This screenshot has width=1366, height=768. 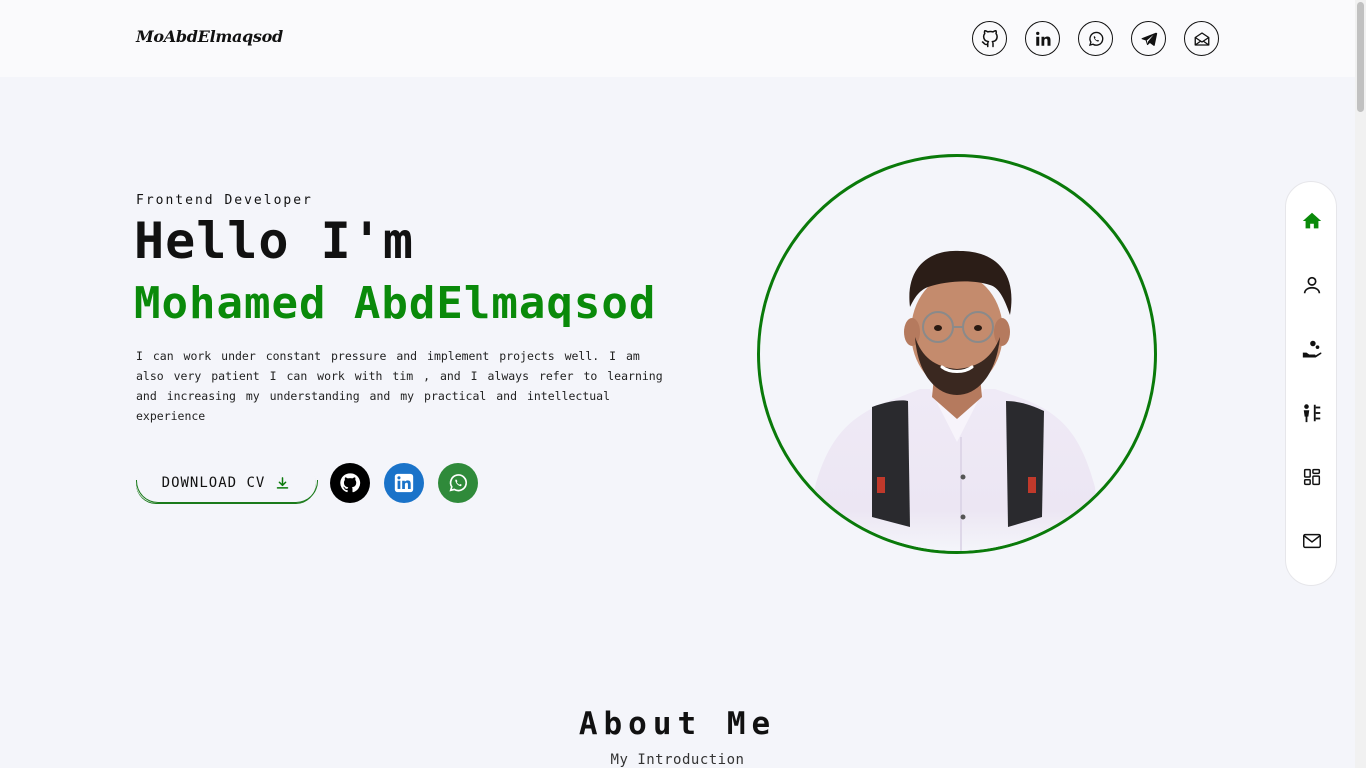 I want to click on portfolio-icon, so click(x=1312, y=477).